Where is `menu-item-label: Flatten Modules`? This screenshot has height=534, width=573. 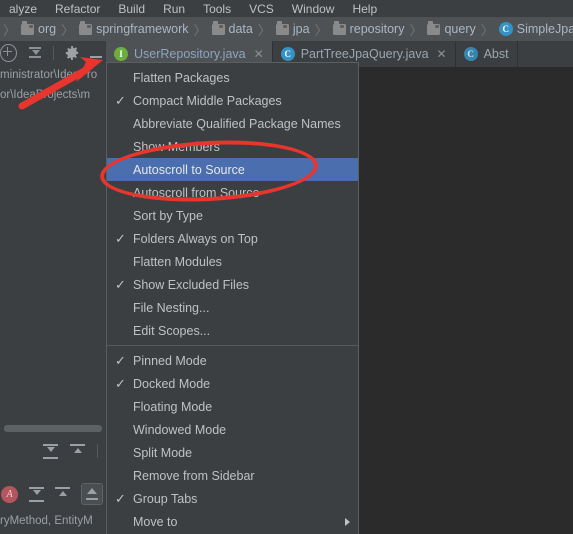
menu-item-label: Flatten Modules is located at coordinates (177, 261).